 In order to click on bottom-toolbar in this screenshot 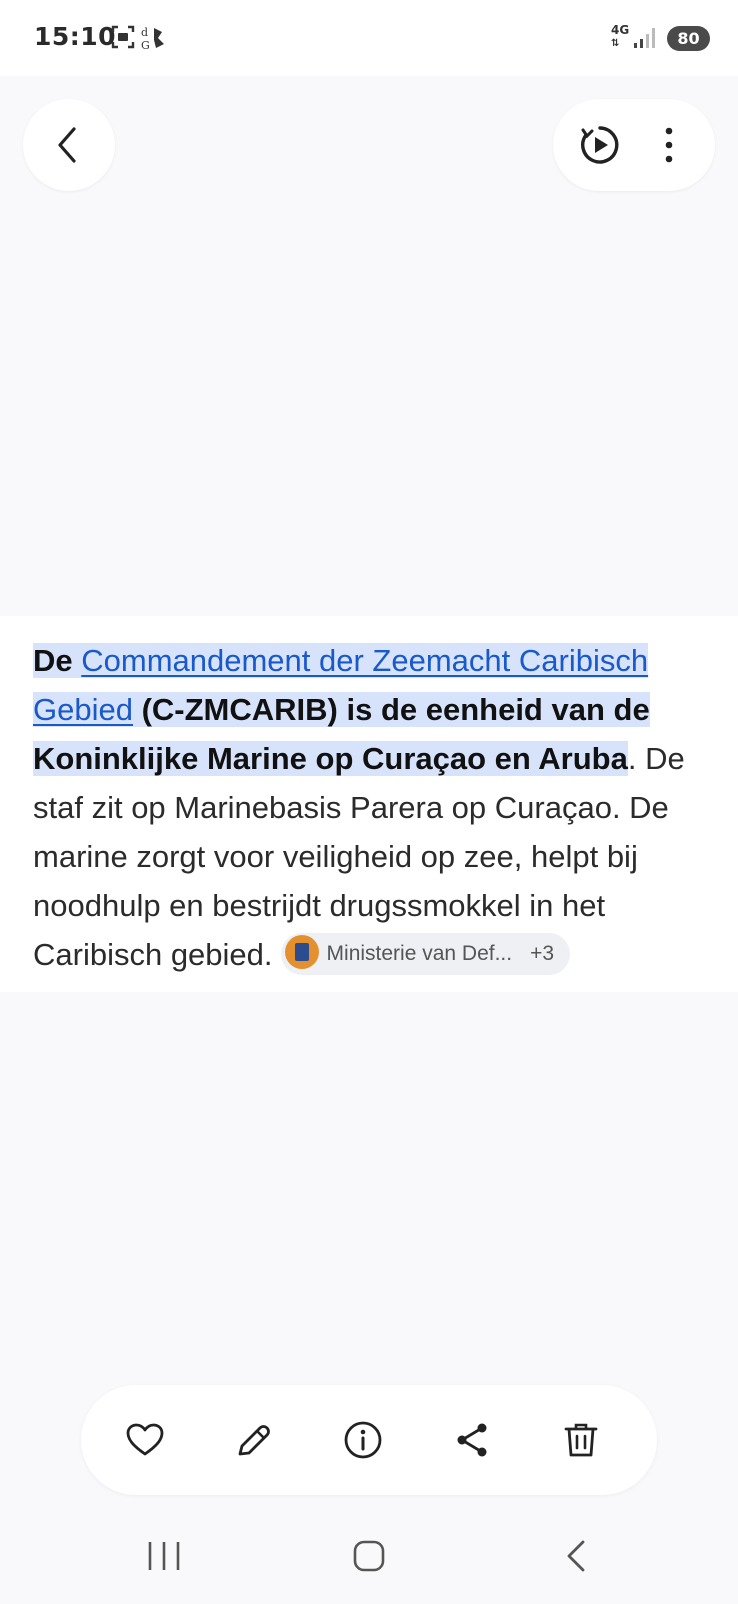, I will do `click(369, 1440)`.